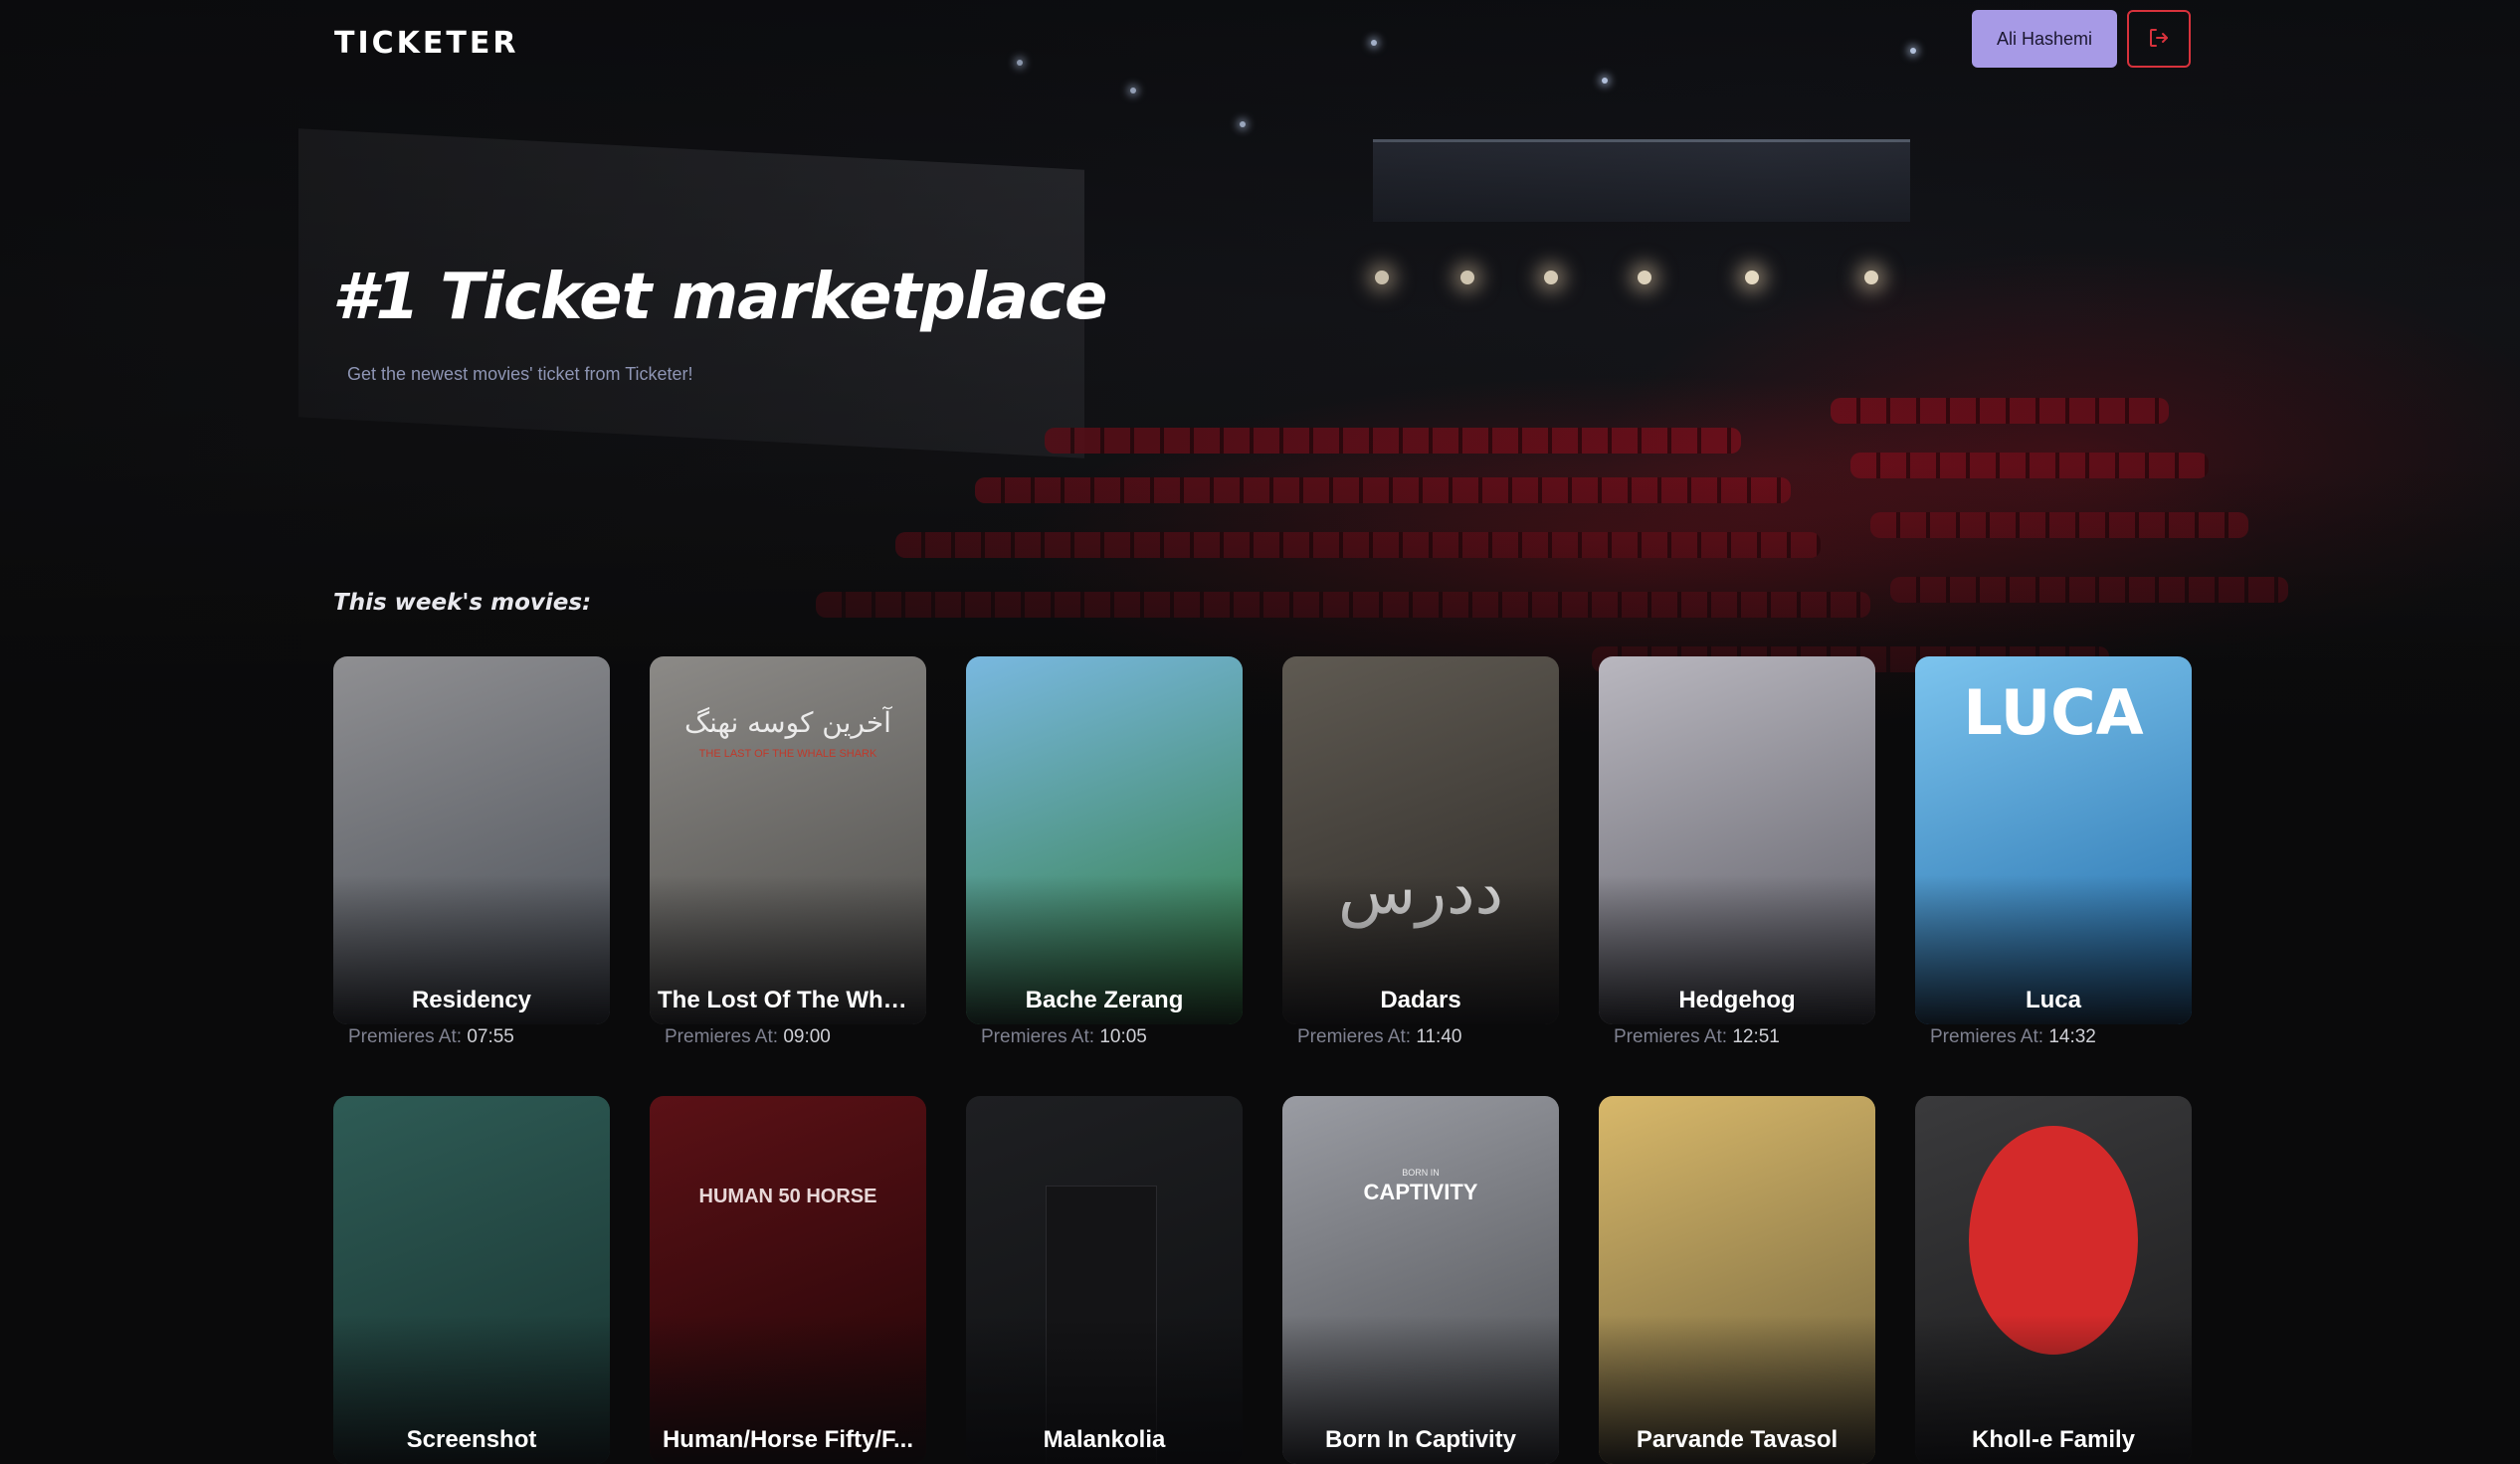 Image resolution: width=2520 pixels, height=1464 pixels. I want to click on poster-text: BORN IN, so click(1421, 1173).